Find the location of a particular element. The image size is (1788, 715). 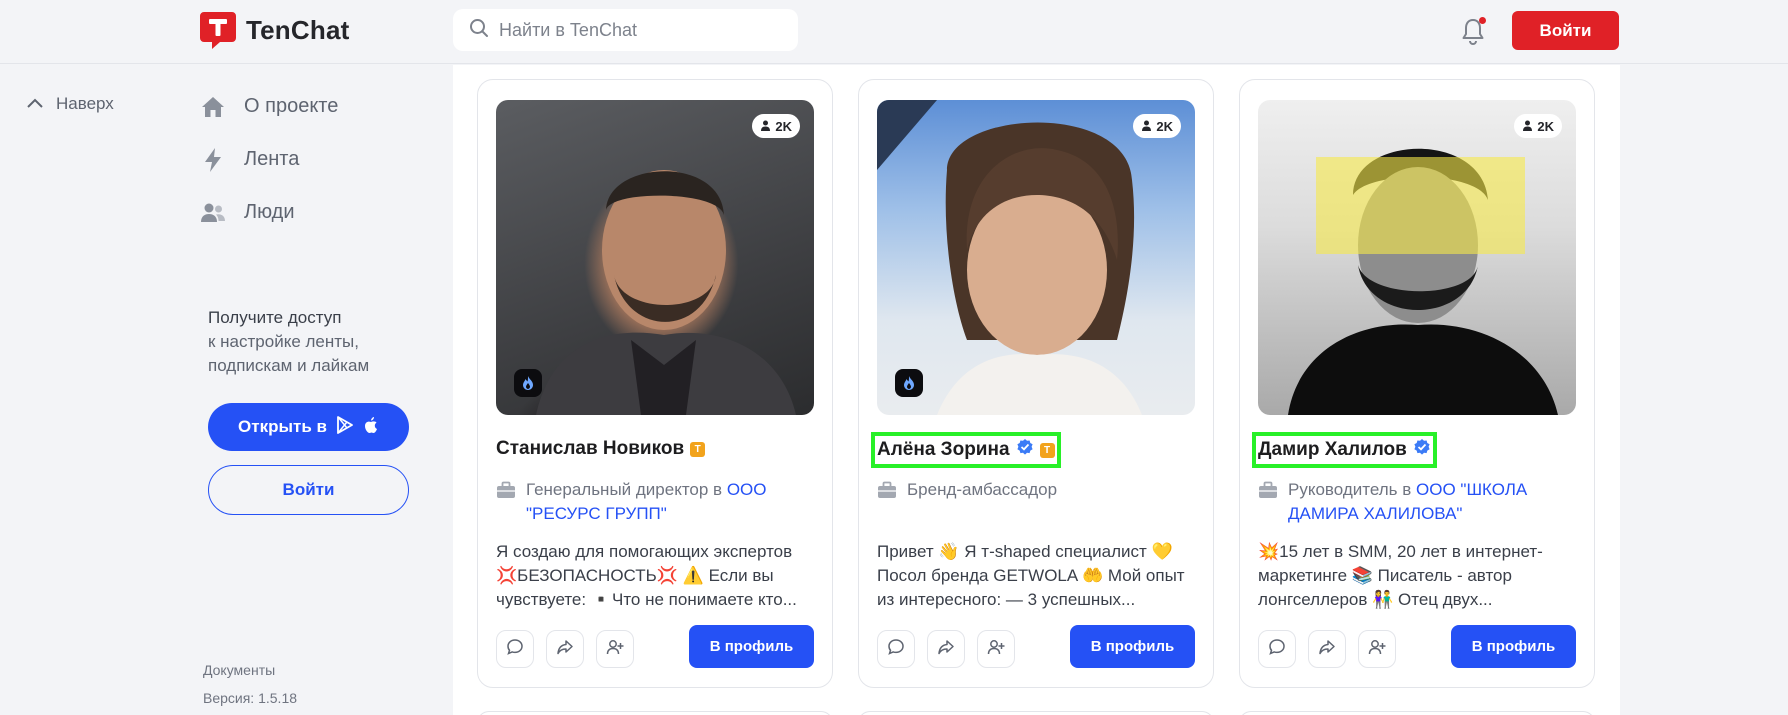

promo-title: Получите доступ is located at coordinates (275, 317).